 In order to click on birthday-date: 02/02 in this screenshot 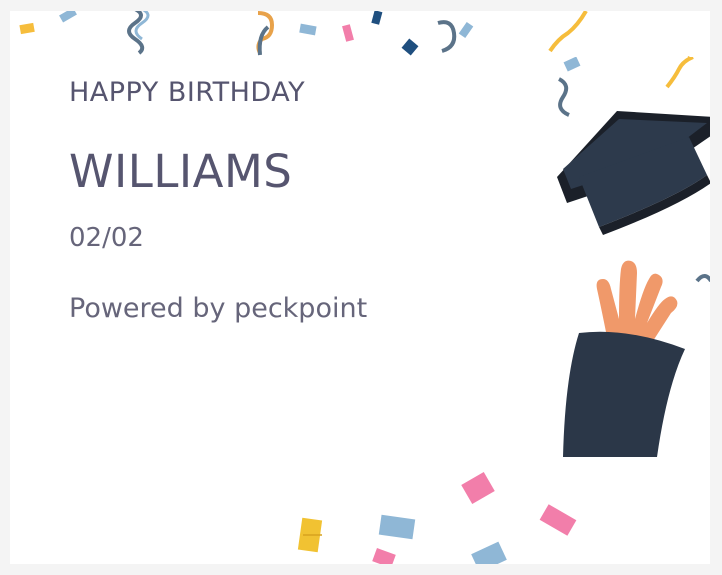, I will do `click(106, 238)`.